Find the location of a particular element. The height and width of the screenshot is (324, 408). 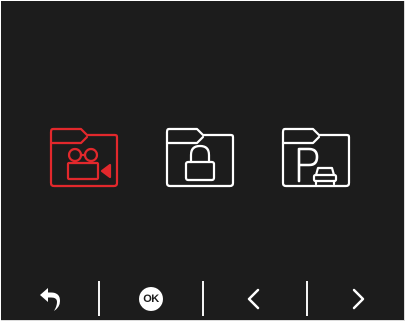

video-folder-icon is located at coordinates (84, 157).